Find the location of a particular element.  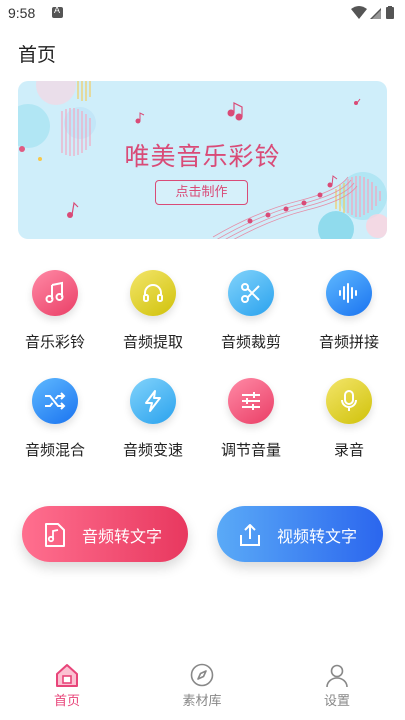

waveform-icon is located at coordinates (348, 293).